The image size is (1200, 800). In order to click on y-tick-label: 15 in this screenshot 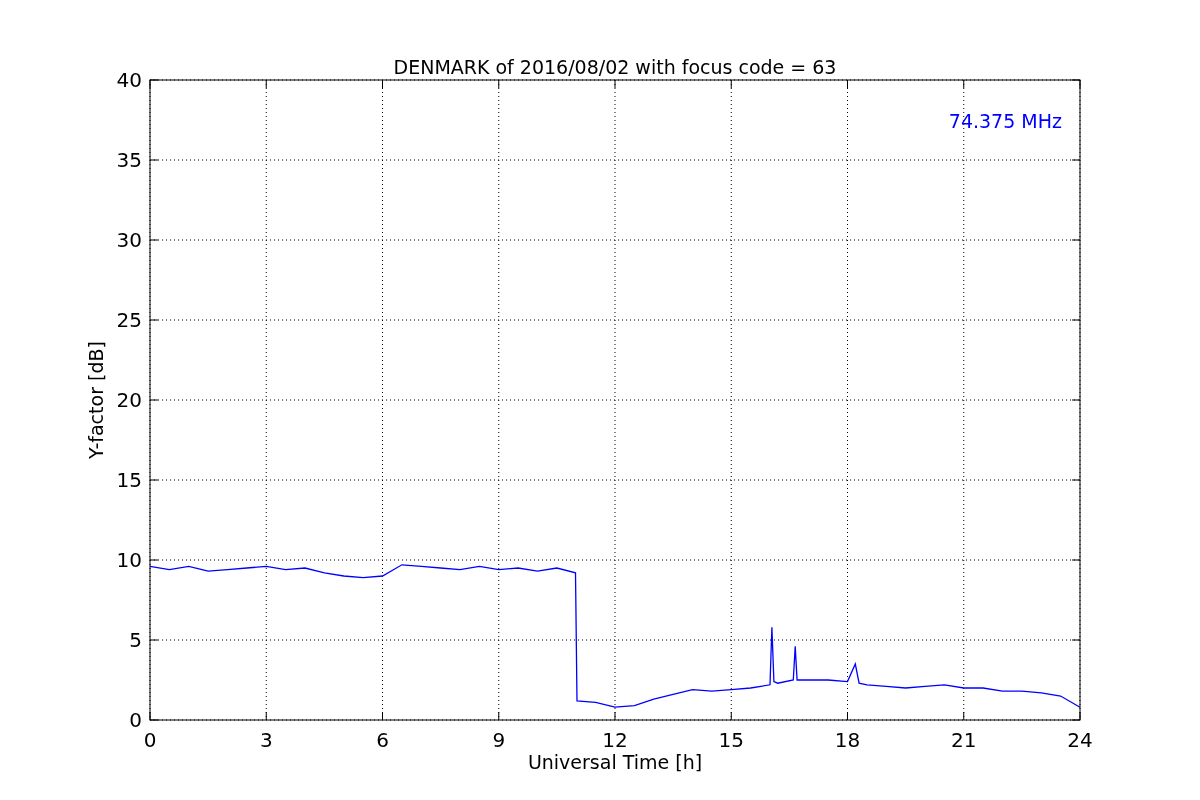, I will do `click(129, 480)`.